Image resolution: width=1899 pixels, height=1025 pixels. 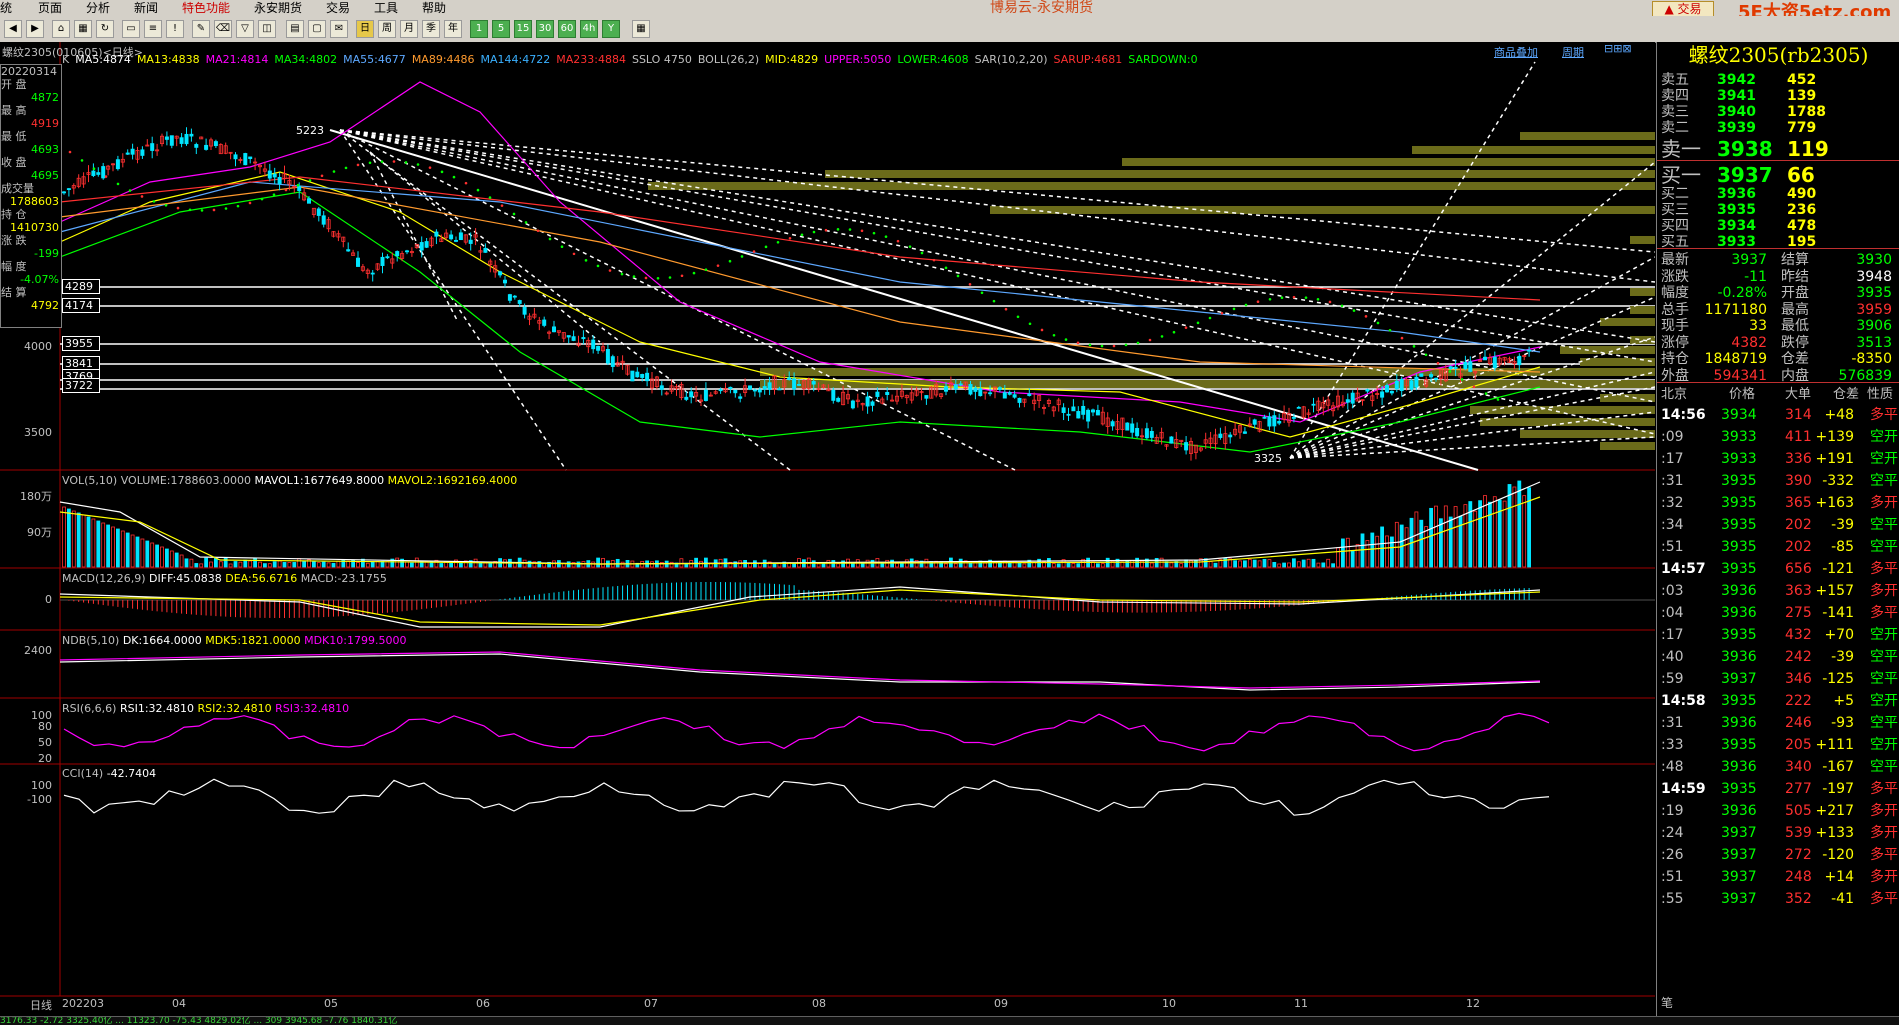 What do you see at coordinates (1778, 160) in the screenshot?
I see `panel-divider` at bounding box center [1778, 160].